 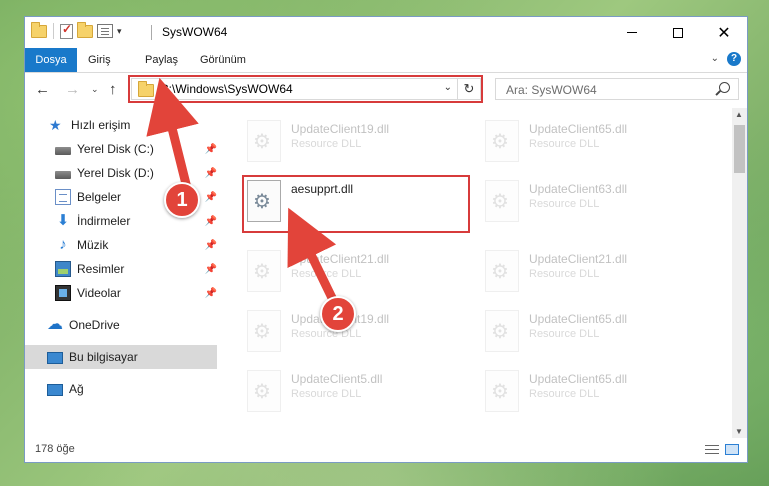 What do you see at coordinates (63, 244) in the screenshot?
I see `music-icon: ♪` at bounding box center [63, 244].